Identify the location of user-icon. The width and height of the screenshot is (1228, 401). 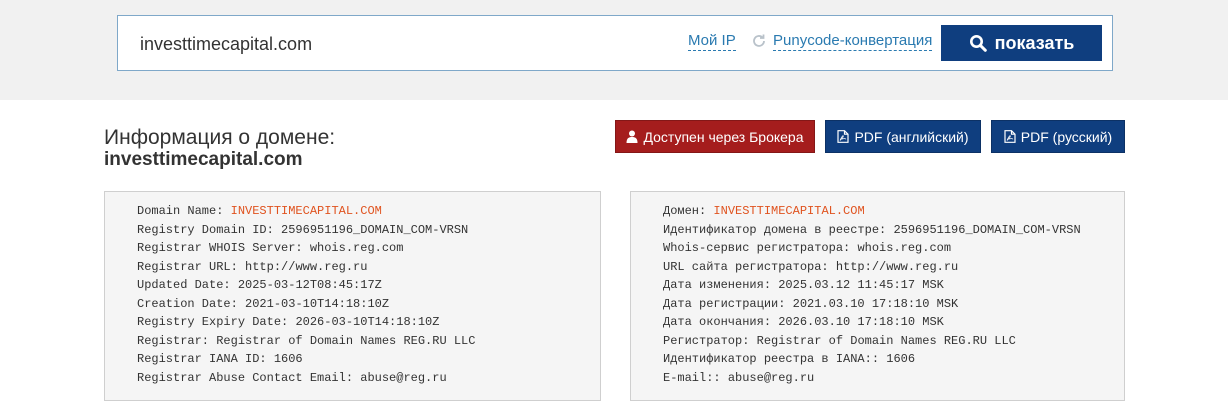
(632, 136).